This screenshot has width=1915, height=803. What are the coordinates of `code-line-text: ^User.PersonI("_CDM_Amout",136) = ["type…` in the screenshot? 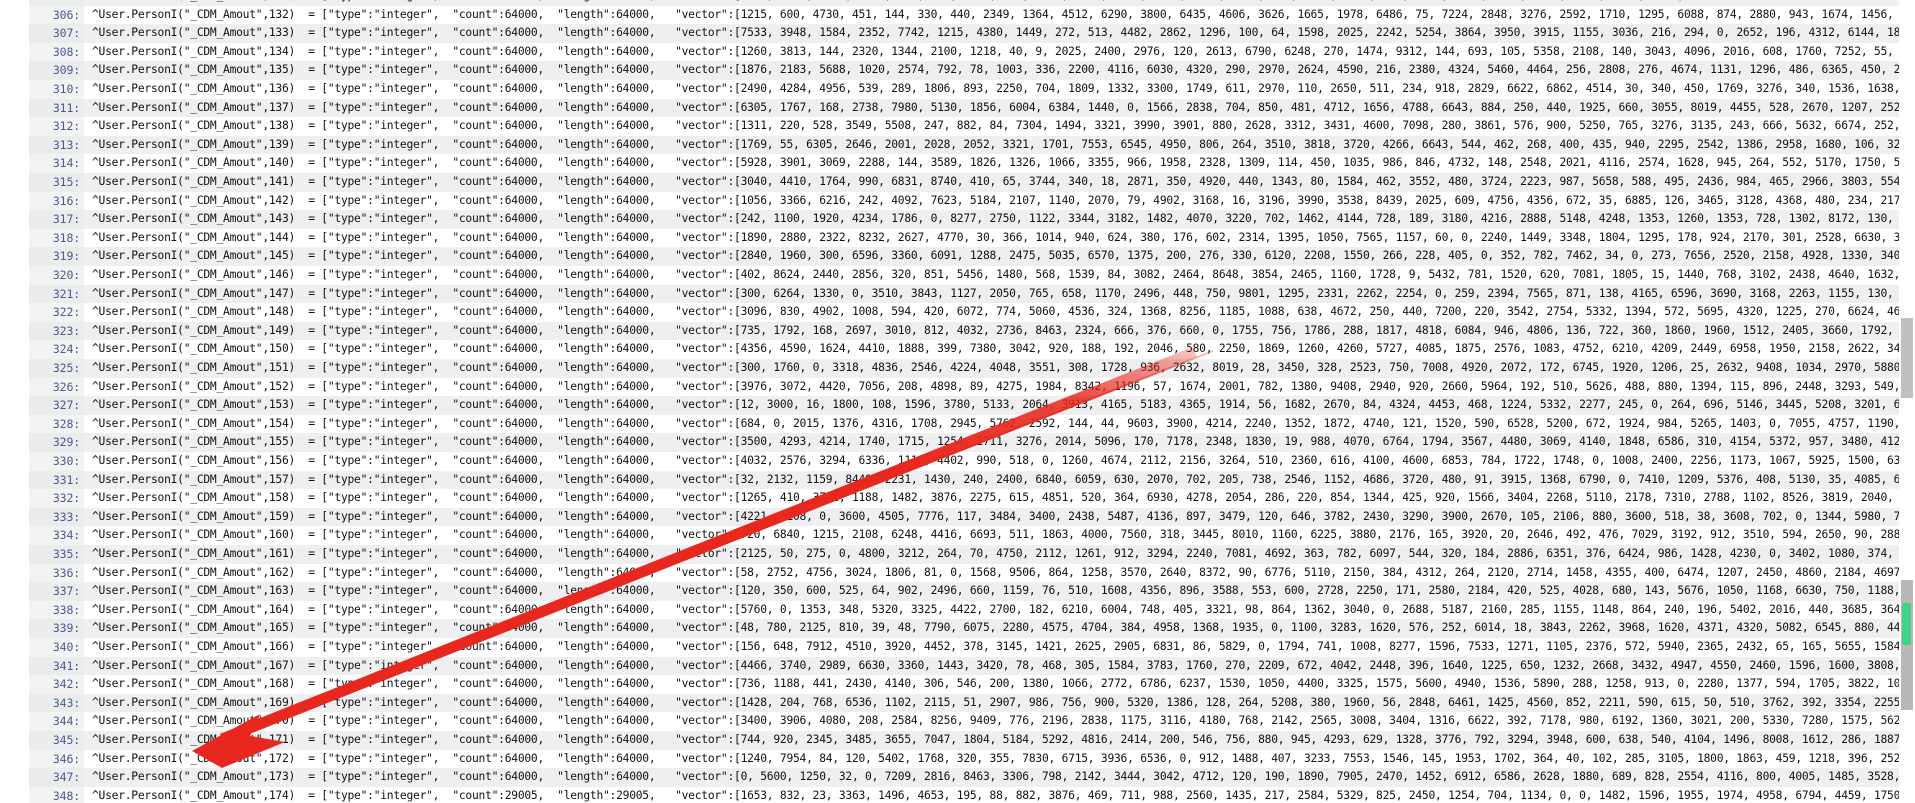 It's located at (1003, 88).